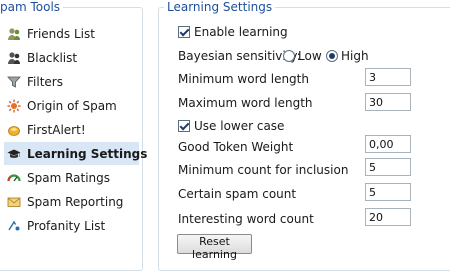 This screenshot has height=271, width=450. Describe the element at coordinates (388, 102) in the screenshot. I see `maximum-word-length-input` at that location.